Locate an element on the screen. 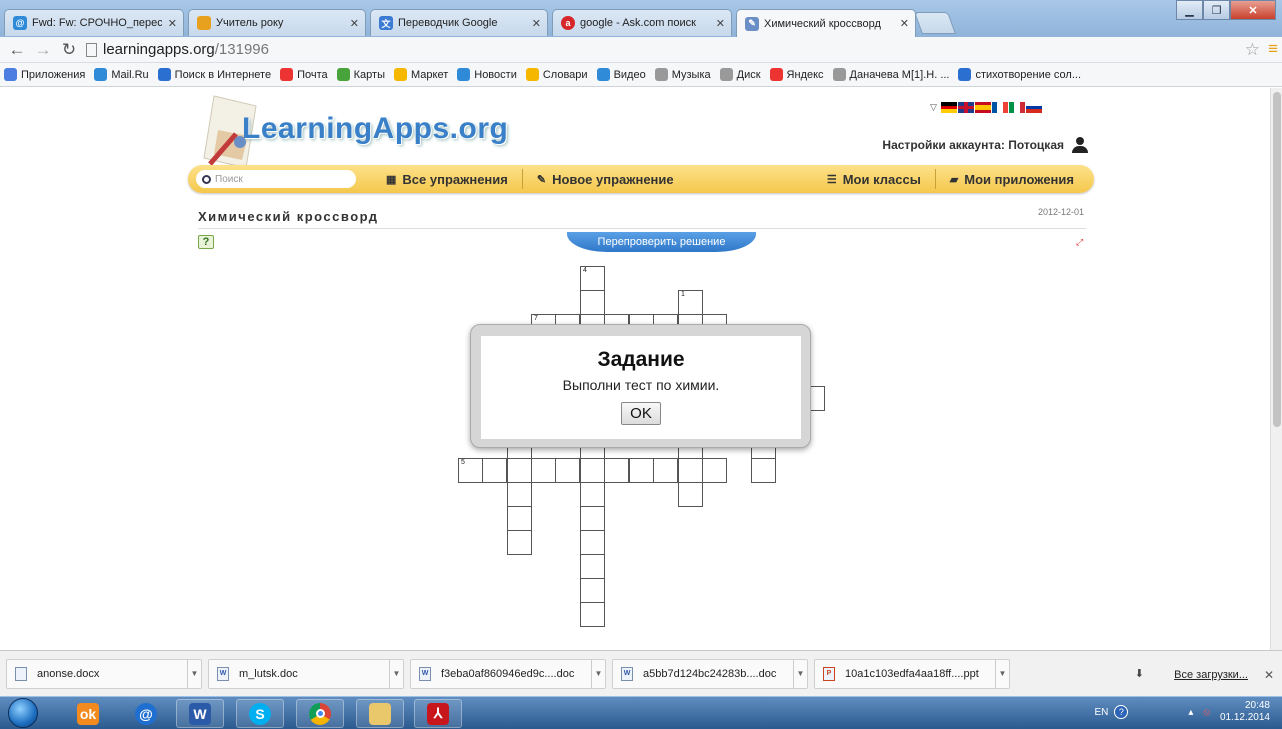  forward-button: → is located at coordinates (43, 50).